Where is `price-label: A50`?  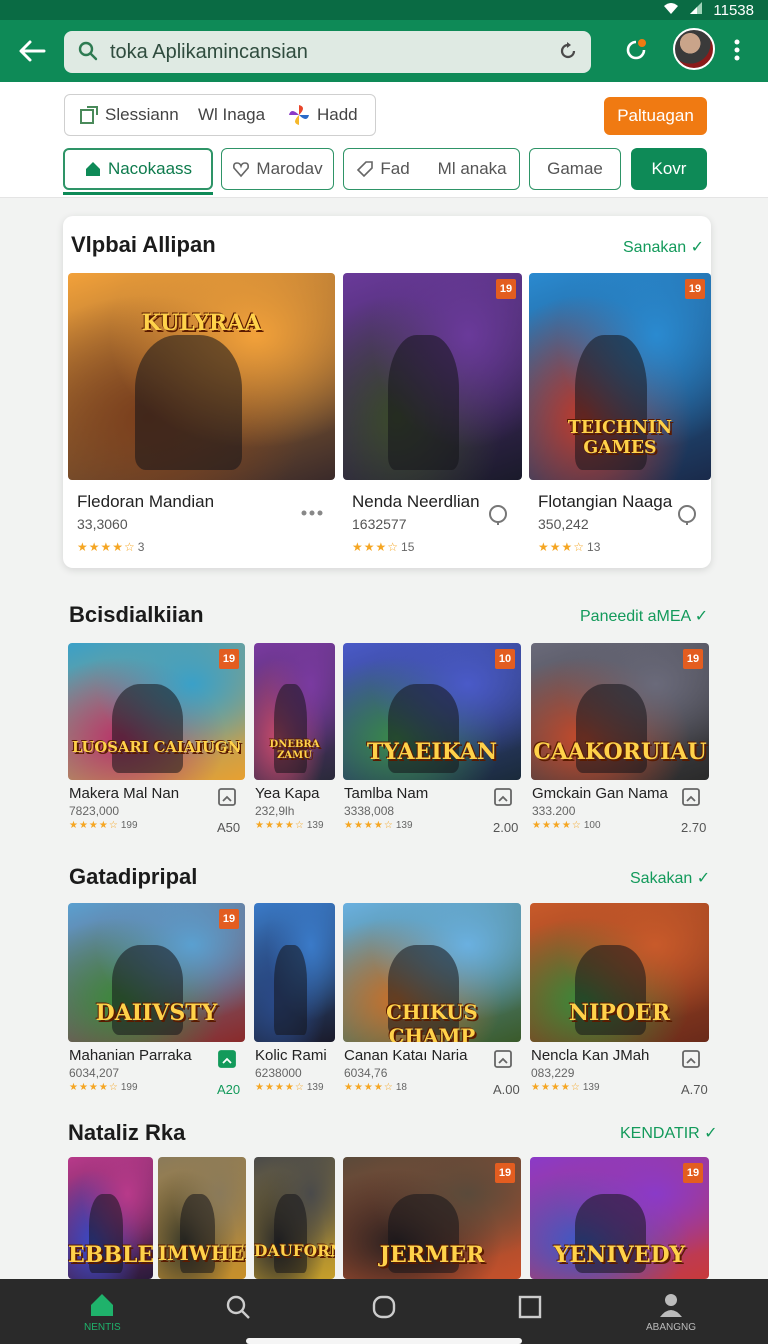
price-label: A50 is located at coordinates (229, 827).